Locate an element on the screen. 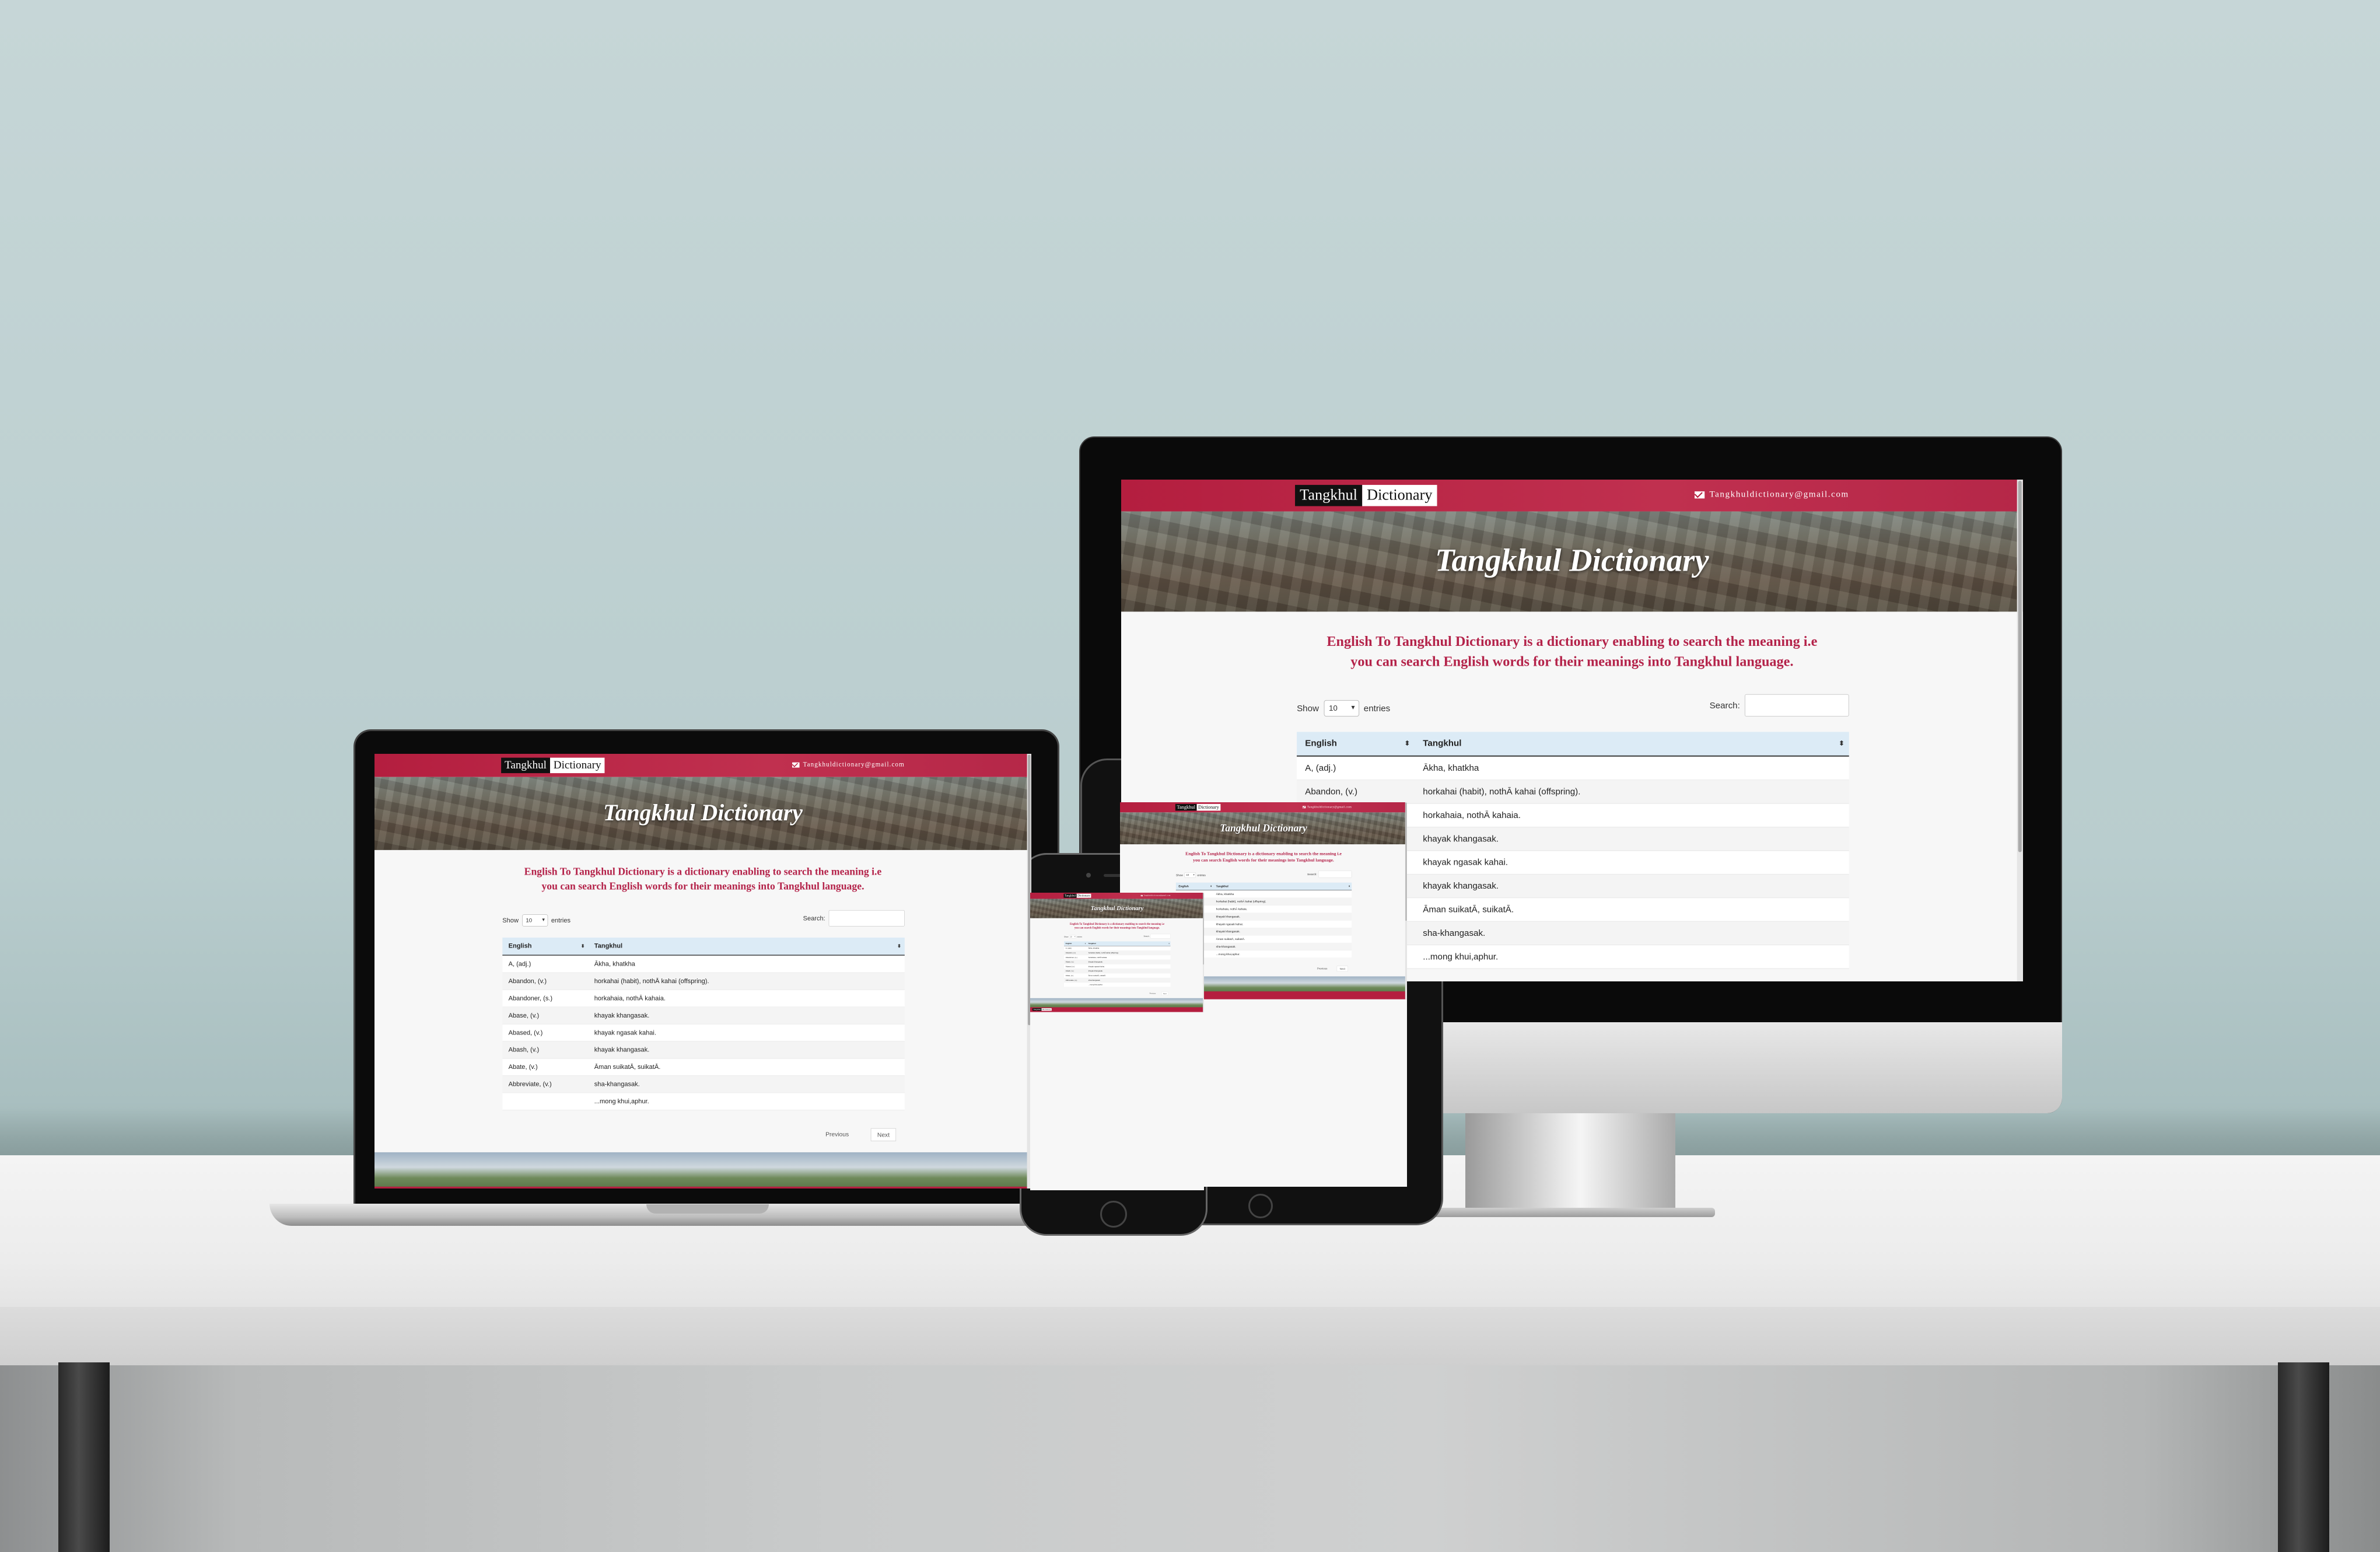 The height and width of the screenshot is (1552, 2380). cell-tangkhul: horkahaia, nothĀ kahaia. is located at coordinates (1098, 957).